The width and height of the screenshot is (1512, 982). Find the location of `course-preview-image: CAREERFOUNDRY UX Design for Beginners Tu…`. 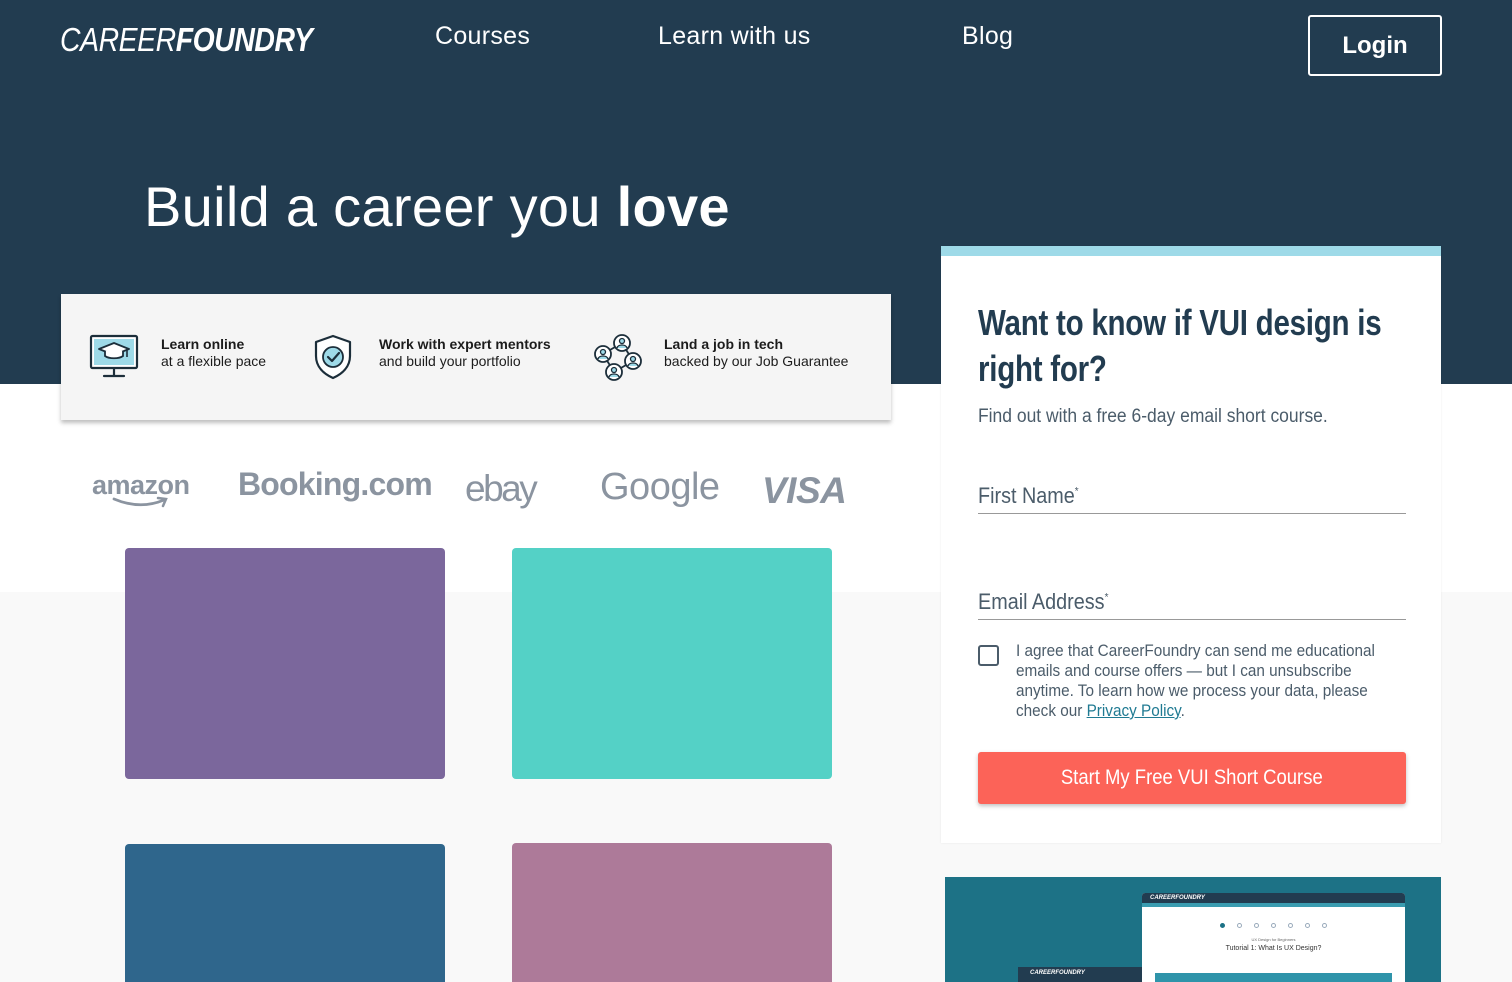

course-preview-image: CAREERFOUNDRY UX Design for Beginners Tu… is located at coordinates (1193, 929).